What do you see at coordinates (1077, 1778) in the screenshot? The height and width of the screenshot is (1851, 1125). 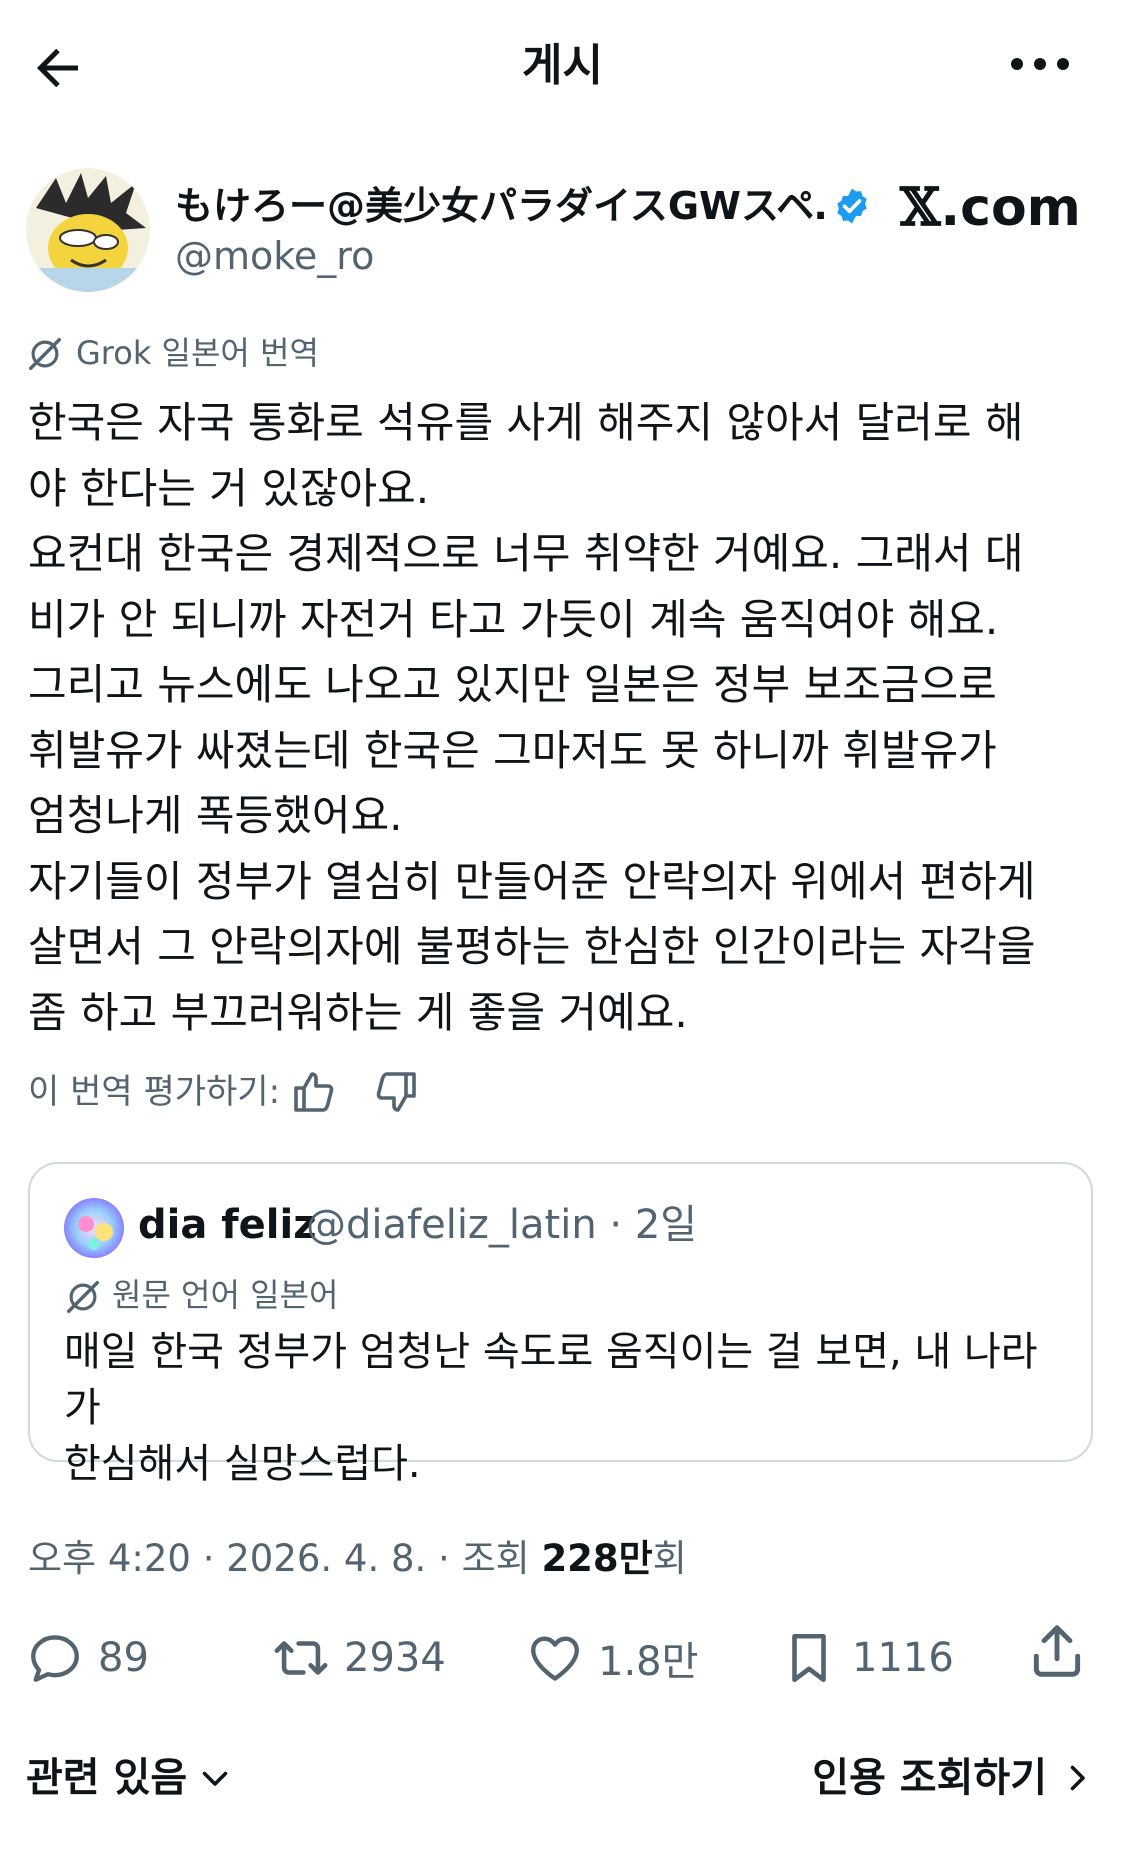 I see `chevron-right-icon` at bounding box center [1077, 1778].